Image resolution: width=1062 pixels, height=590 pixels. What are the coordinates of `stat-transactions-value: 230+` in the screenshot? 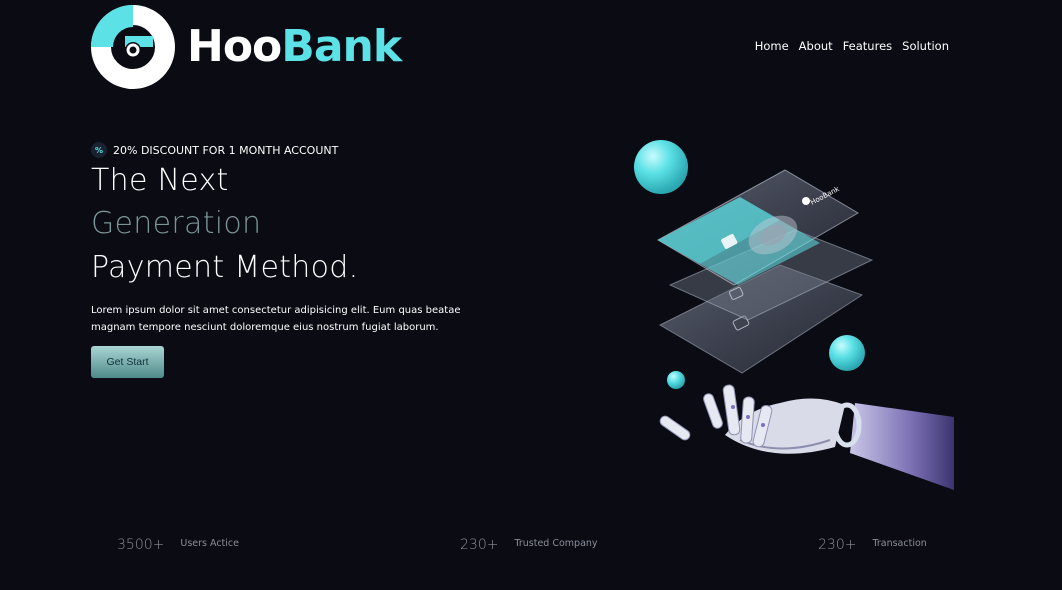 It's located at (837, 545).